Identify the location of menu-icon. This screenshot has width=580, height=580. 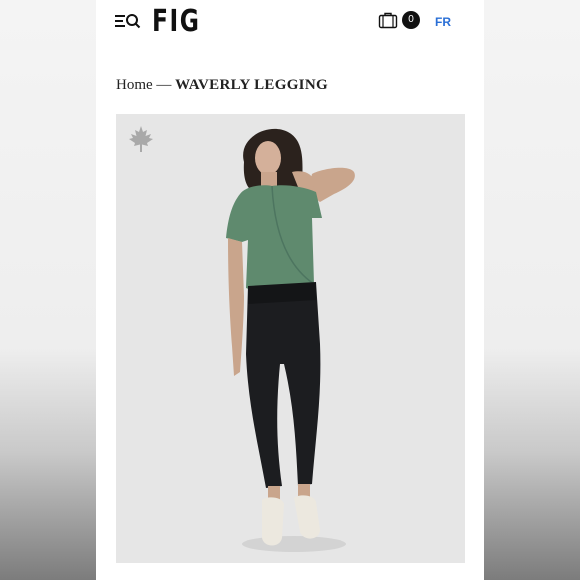
(128, 21).